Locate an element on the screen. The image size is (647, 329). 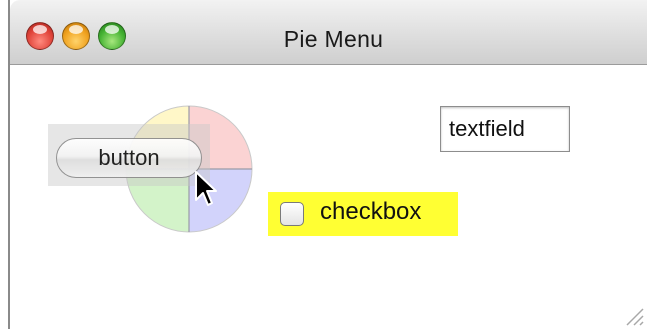
checkbox-control: checkbox is located at coordinates (363, 214).